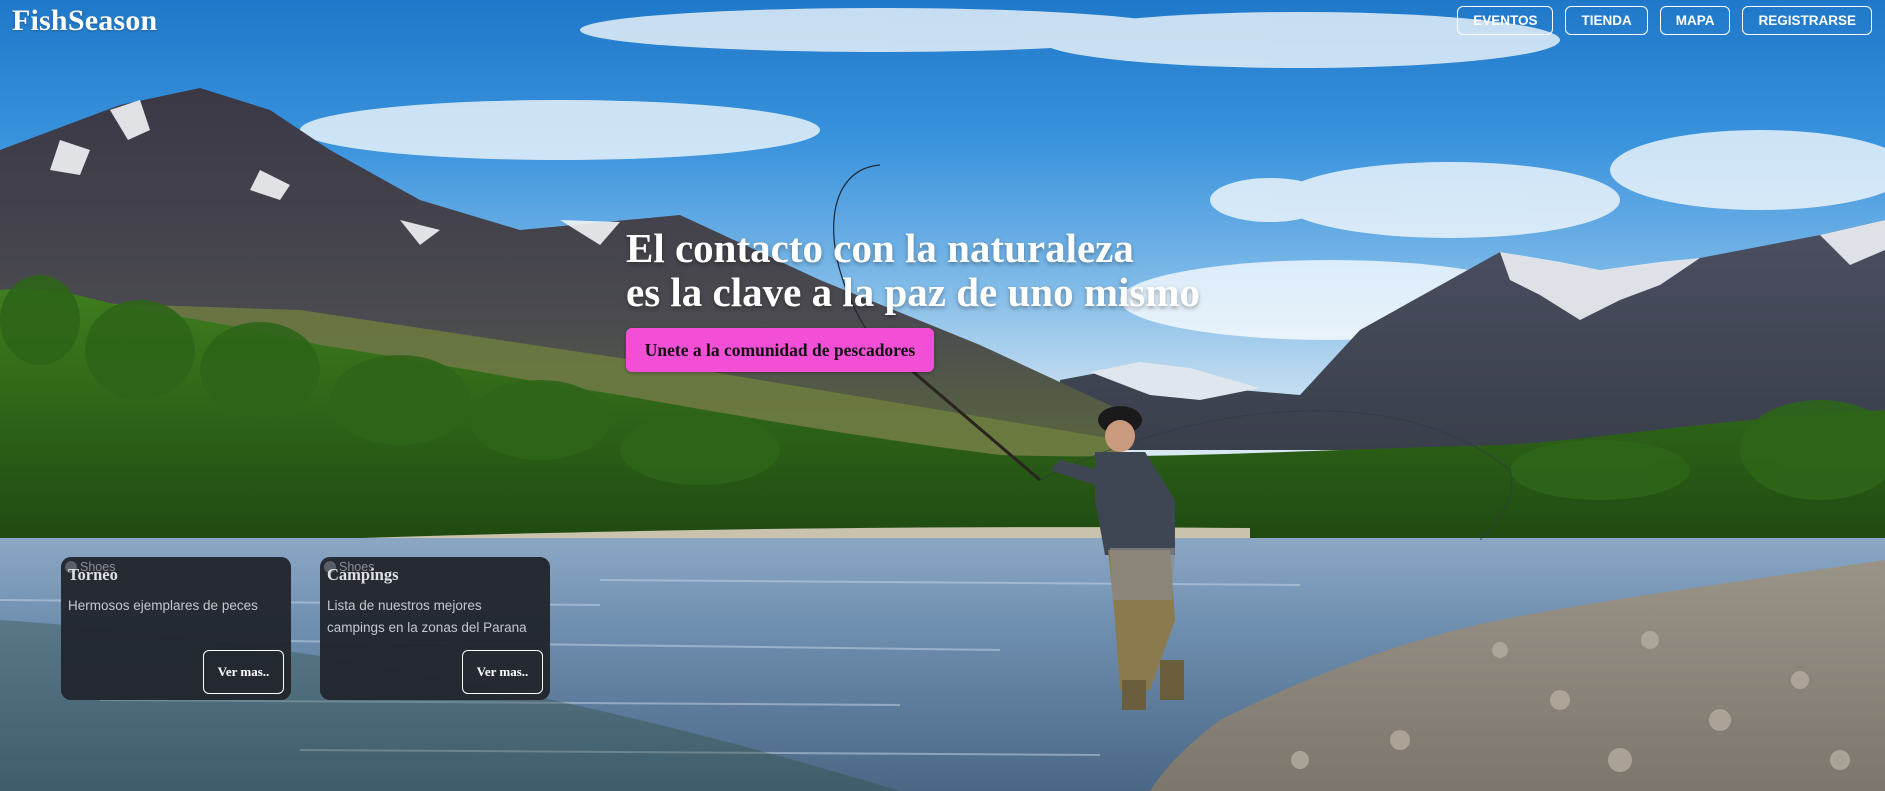 This screenshot has width=1885, height=791. I want to click on card-description: Hermosos ejemplares de peces, so click(163, 605).